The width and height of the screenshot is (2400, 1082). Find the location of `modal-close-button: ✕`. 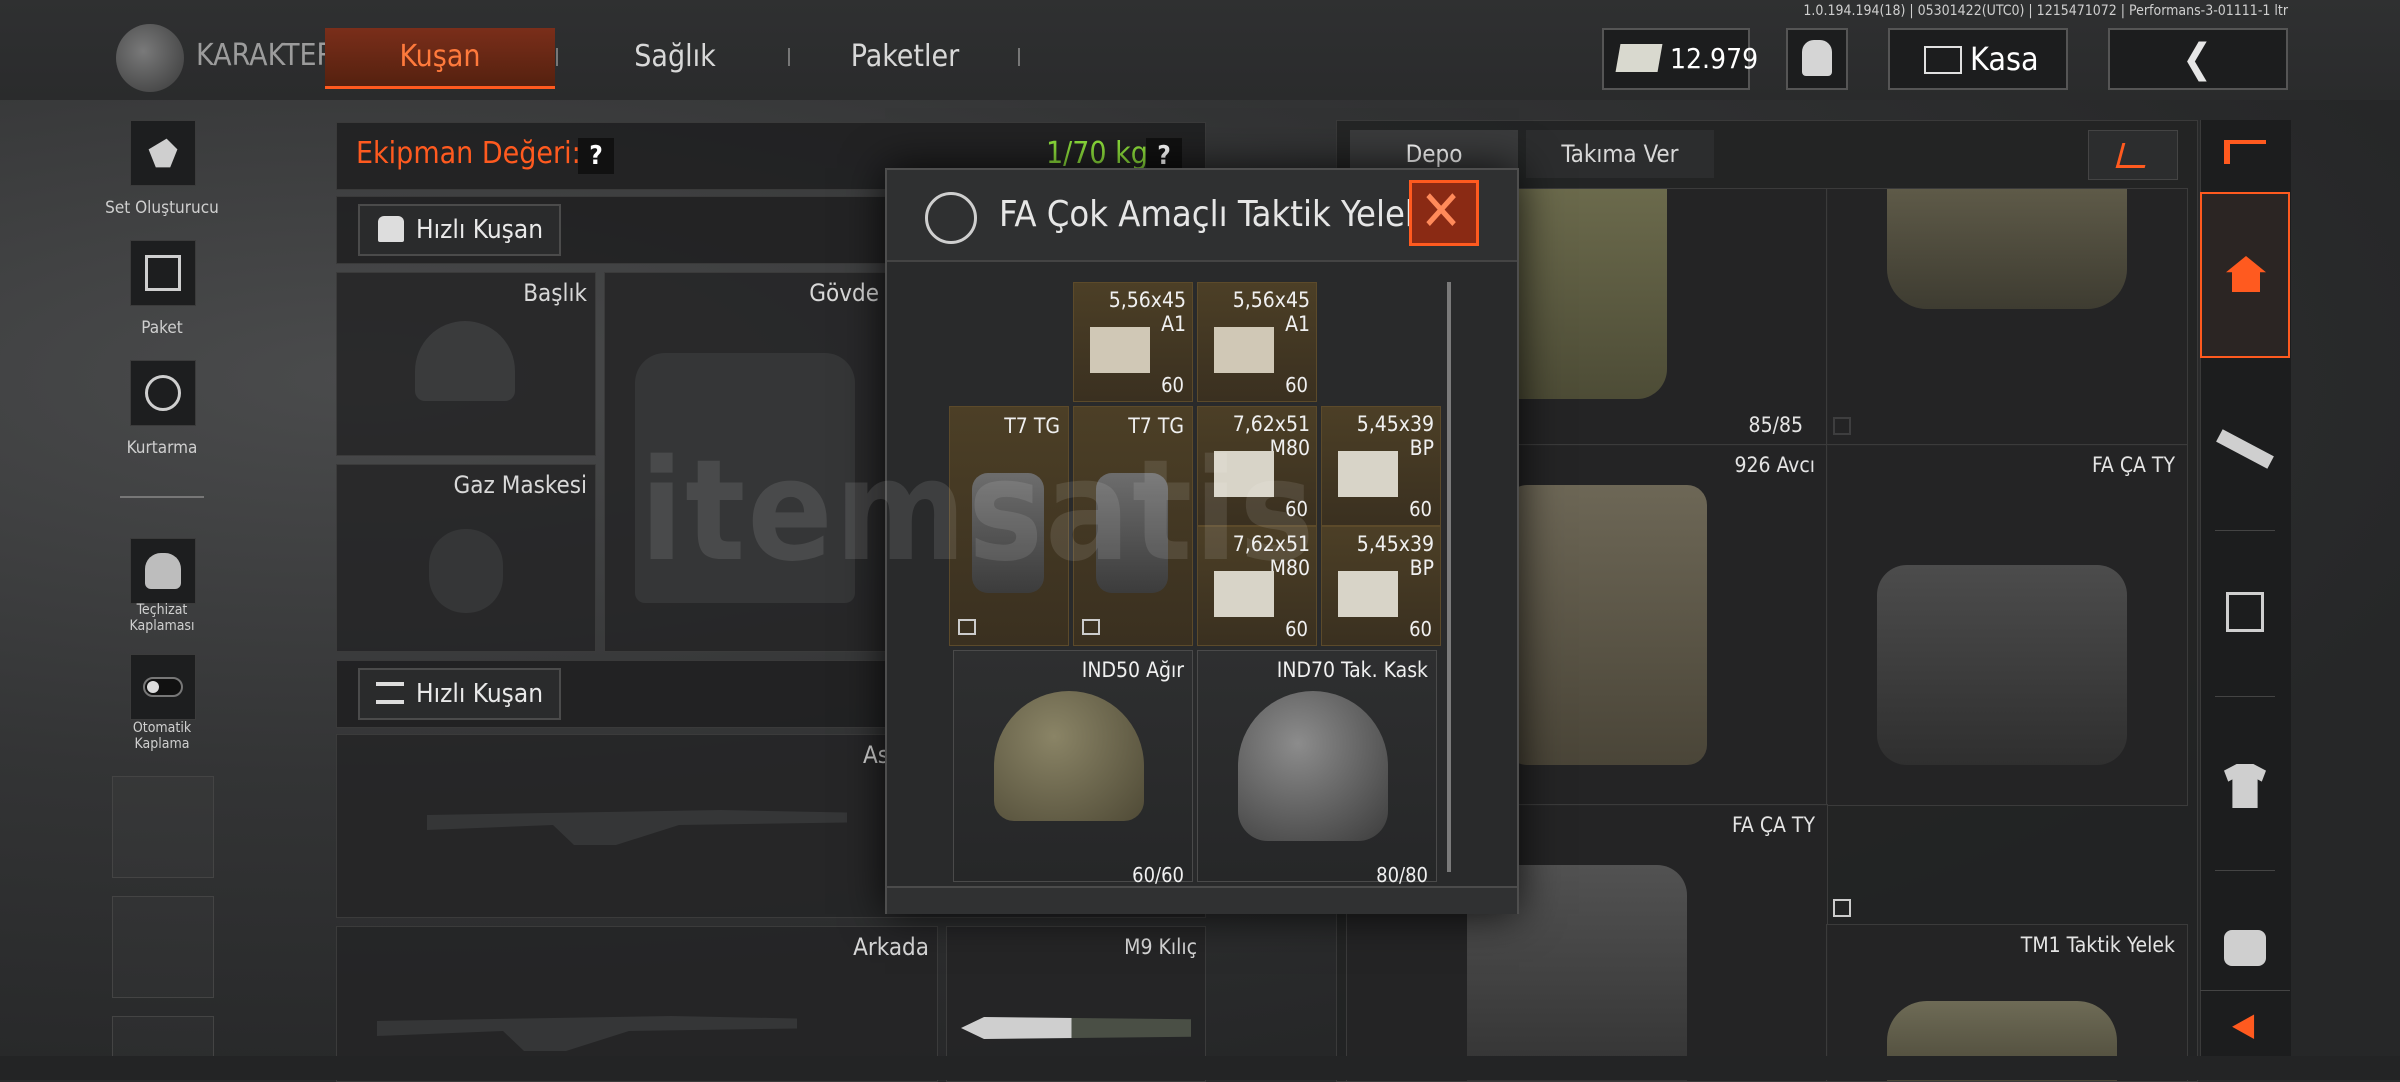

modal-close-button: ✕ is located at coordinates (1444, 212).